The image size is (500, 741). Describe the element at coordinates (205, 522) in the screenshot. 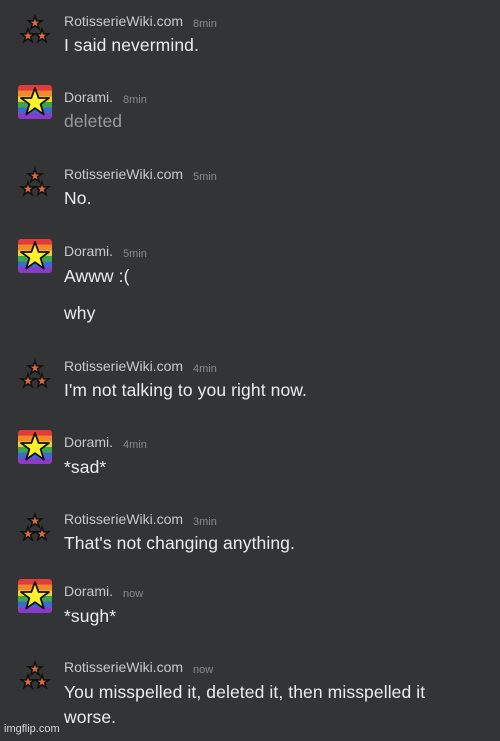

I see `timestamp: 3min` at that location.